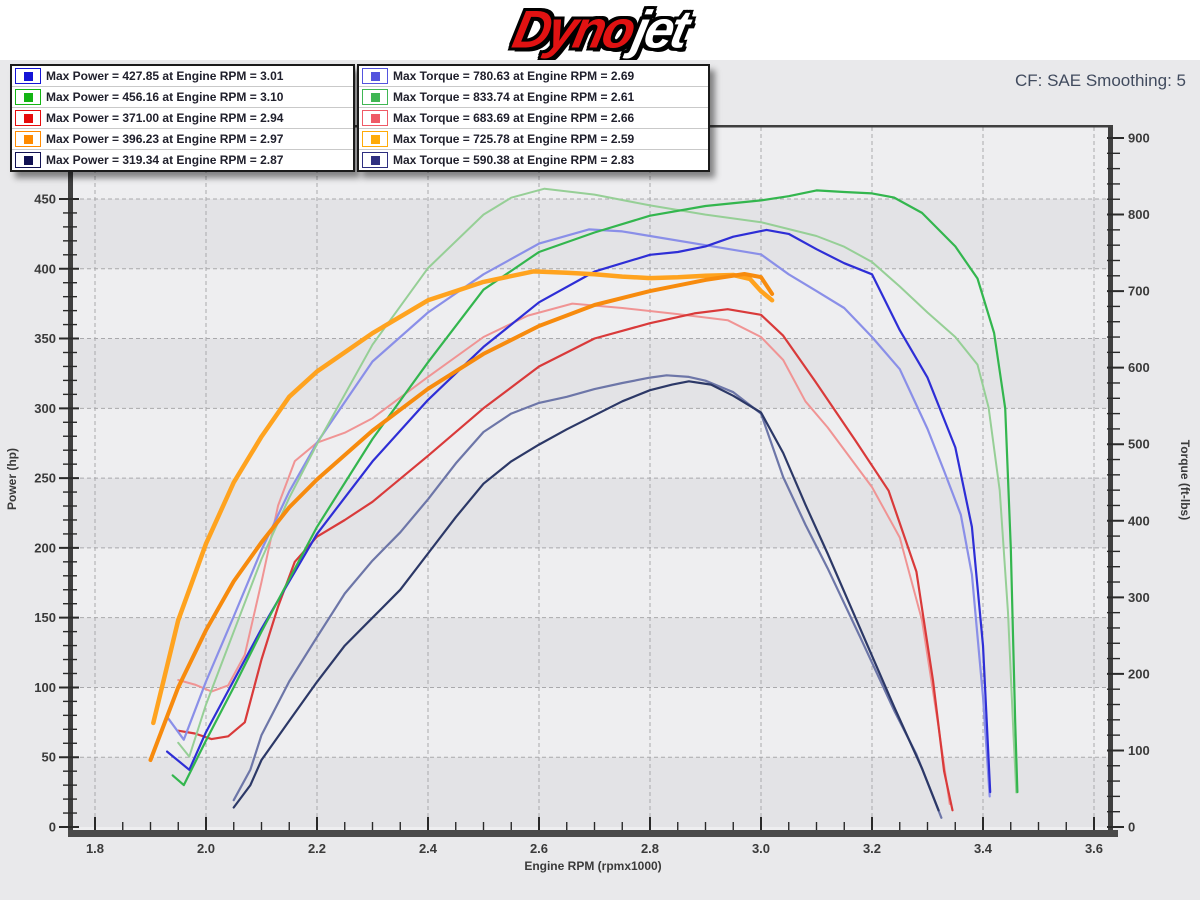 The width and height of the screenshot is (1200, 900). What do you see at coordinates (660, 30) in the screenshot?
I see `logo-text-jet: jet` at bounding box center [660, 30].